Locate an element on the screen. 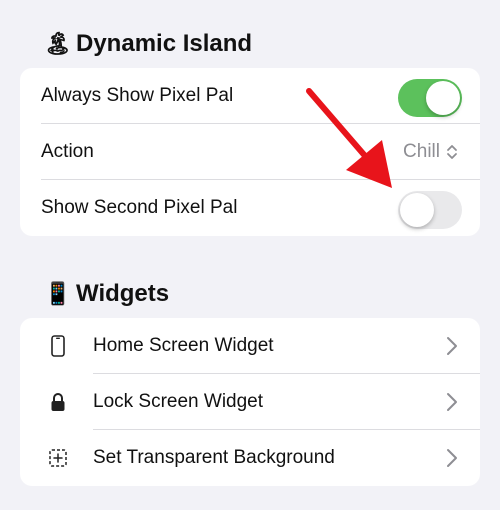 This screenshot has height=510, width=500. section-title-dynamic-island: 🏝 Dynamic Island is located at coordinates (148, 44).